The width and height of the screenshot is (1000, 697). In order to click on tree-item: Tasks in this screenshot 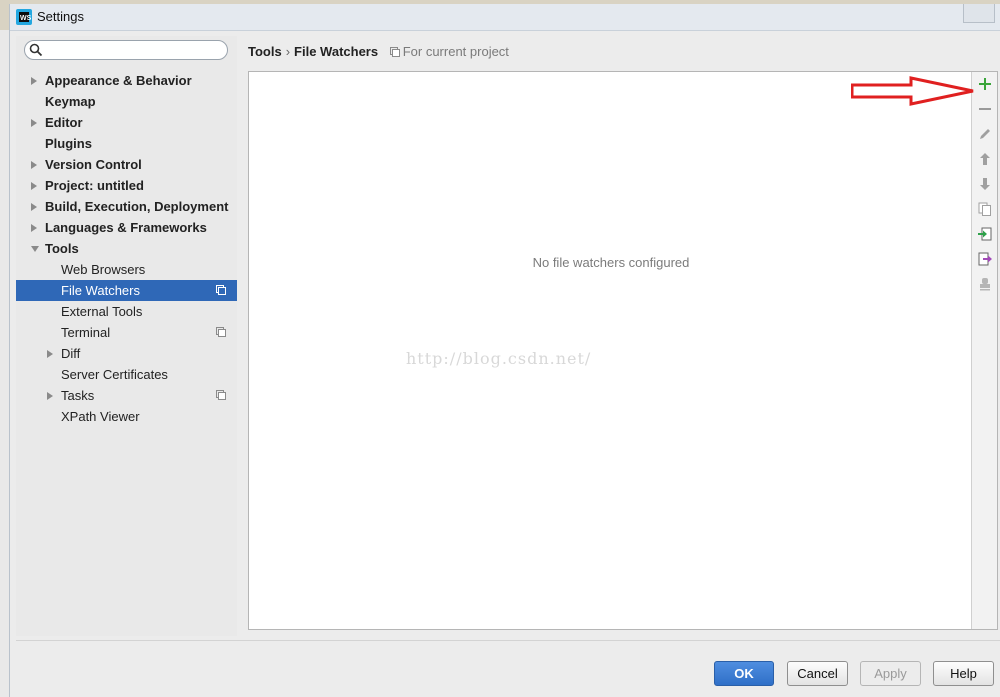, I will do `click(126, 395)`.